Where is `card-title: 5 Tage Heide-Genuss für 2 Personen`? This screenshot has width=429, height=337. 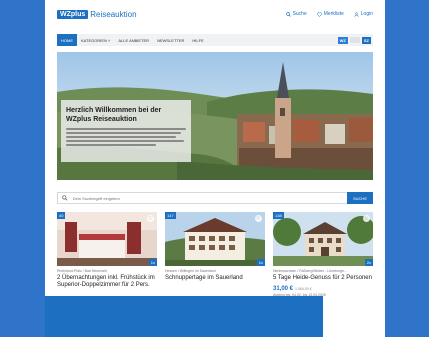 card-title: 5 Tage Heide-Genuss für 2 Personen is located at coordinates (323, 278).